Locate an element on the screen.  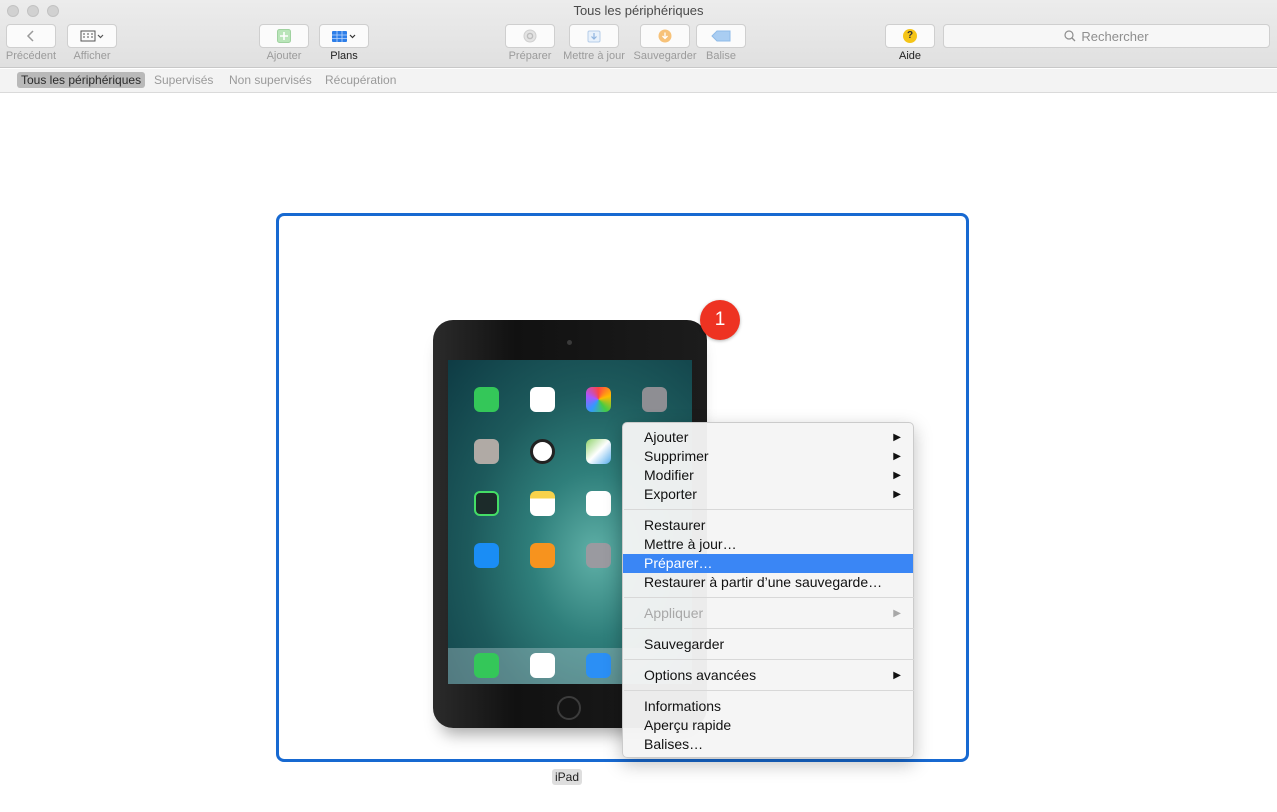
app-store-icon is located at coordinates (486, 555).